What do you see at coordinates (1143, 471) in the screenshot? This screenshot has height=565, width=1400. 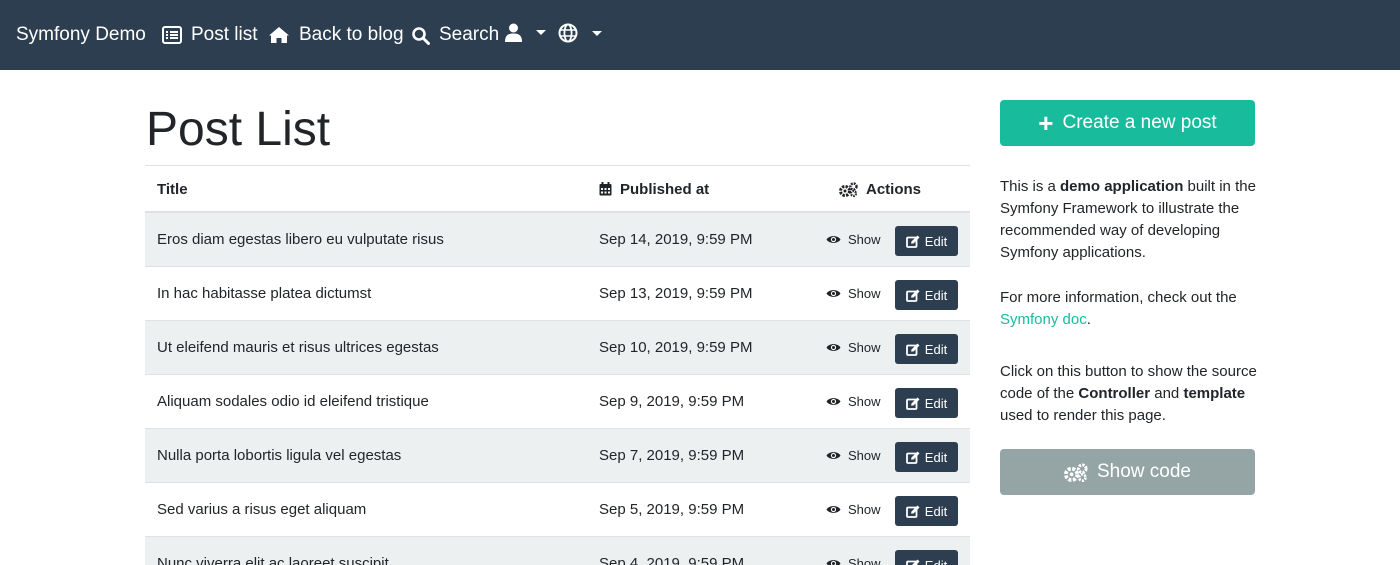 I see `show-code-label: Show code` at bounding box center [1143, 471].